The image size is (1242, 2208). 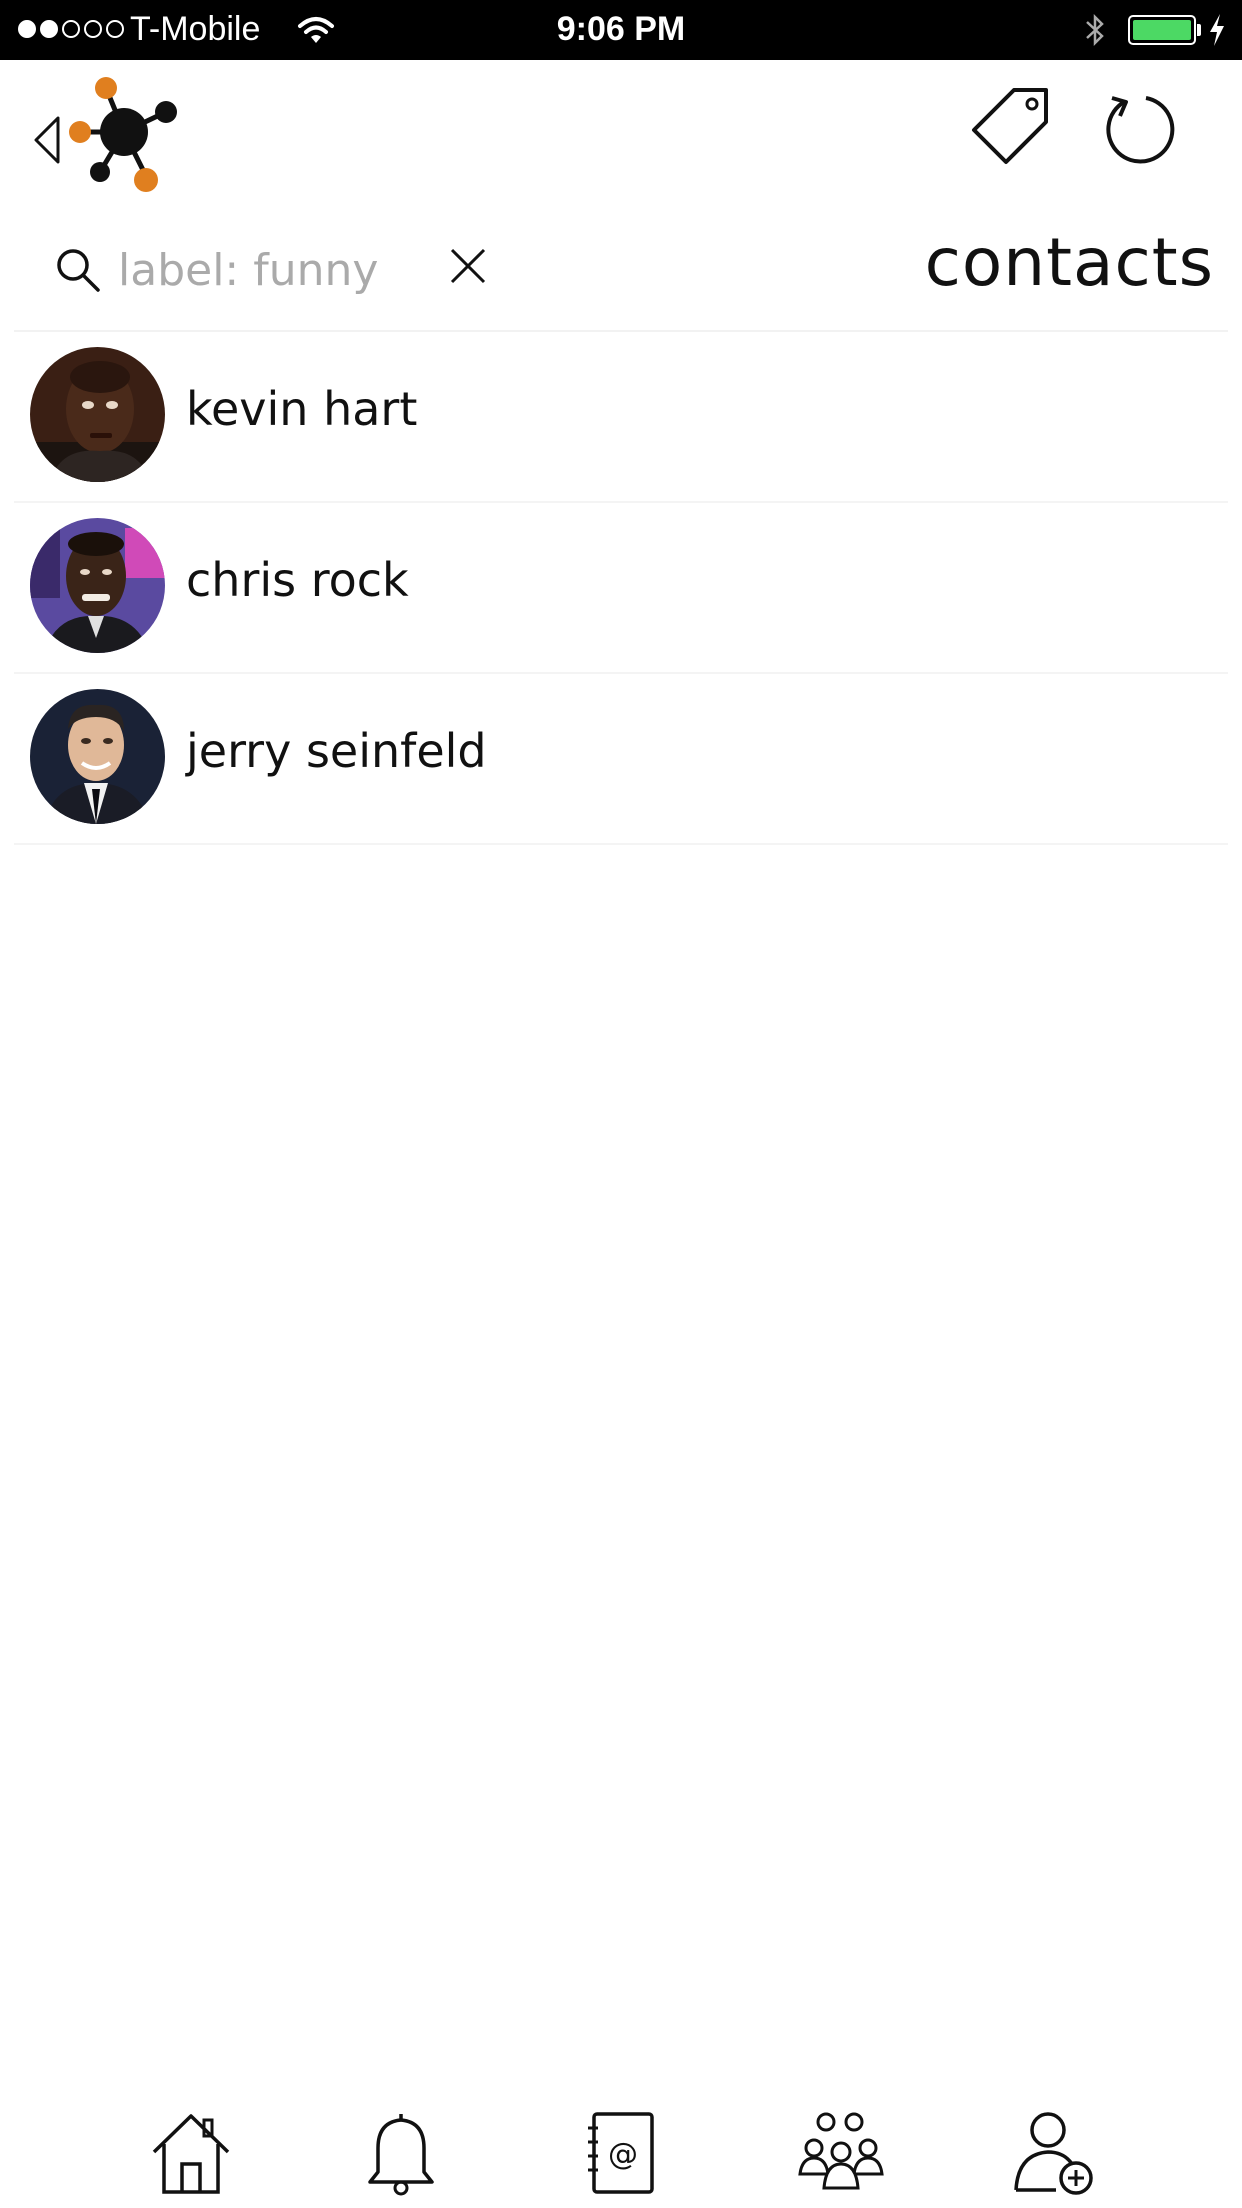 I want to click on nav-home, so click(x=191, y=2153).